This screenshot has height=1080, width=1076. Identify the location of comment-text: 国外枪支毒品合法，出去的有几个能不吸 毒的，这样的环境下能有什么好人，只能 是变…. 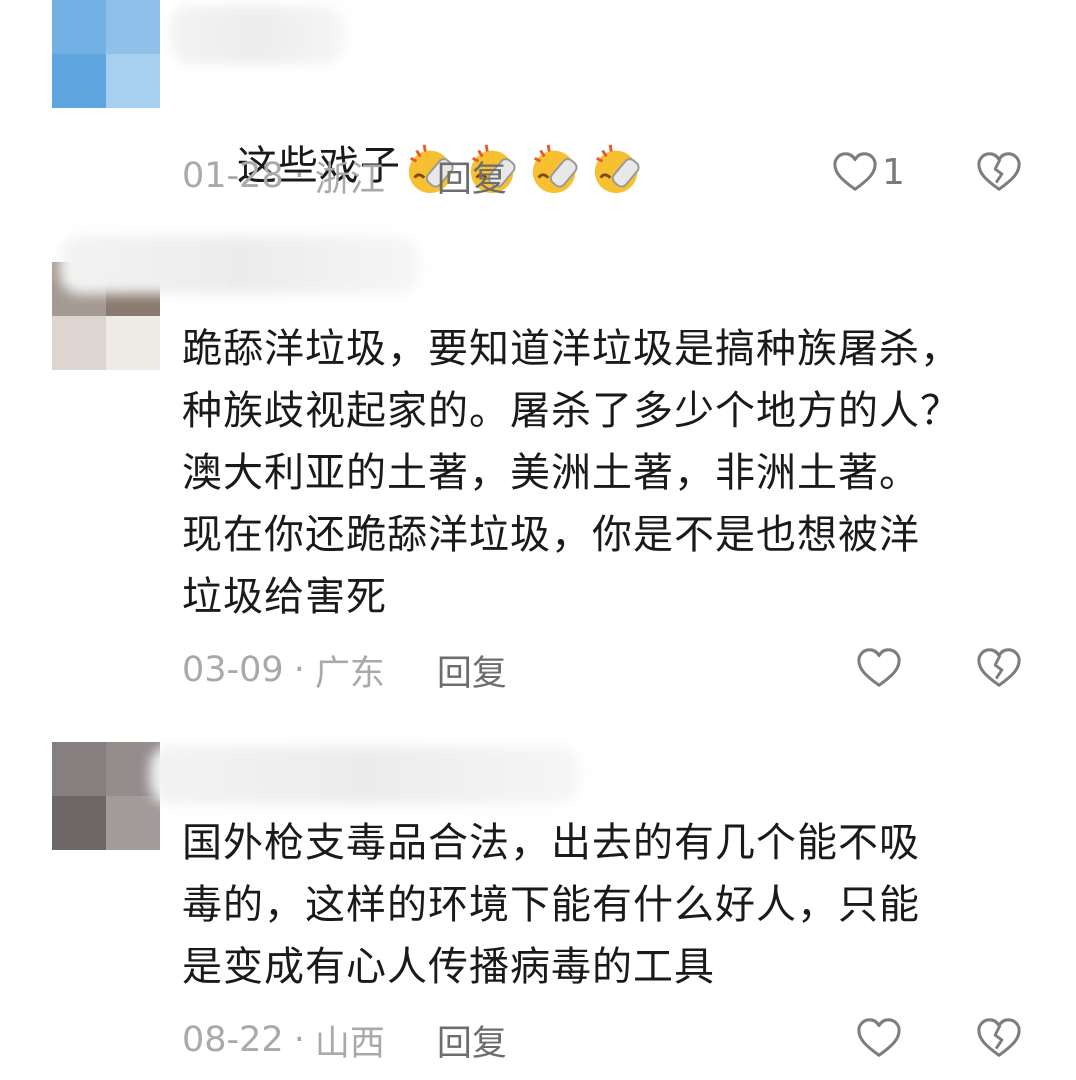
(551, 905).